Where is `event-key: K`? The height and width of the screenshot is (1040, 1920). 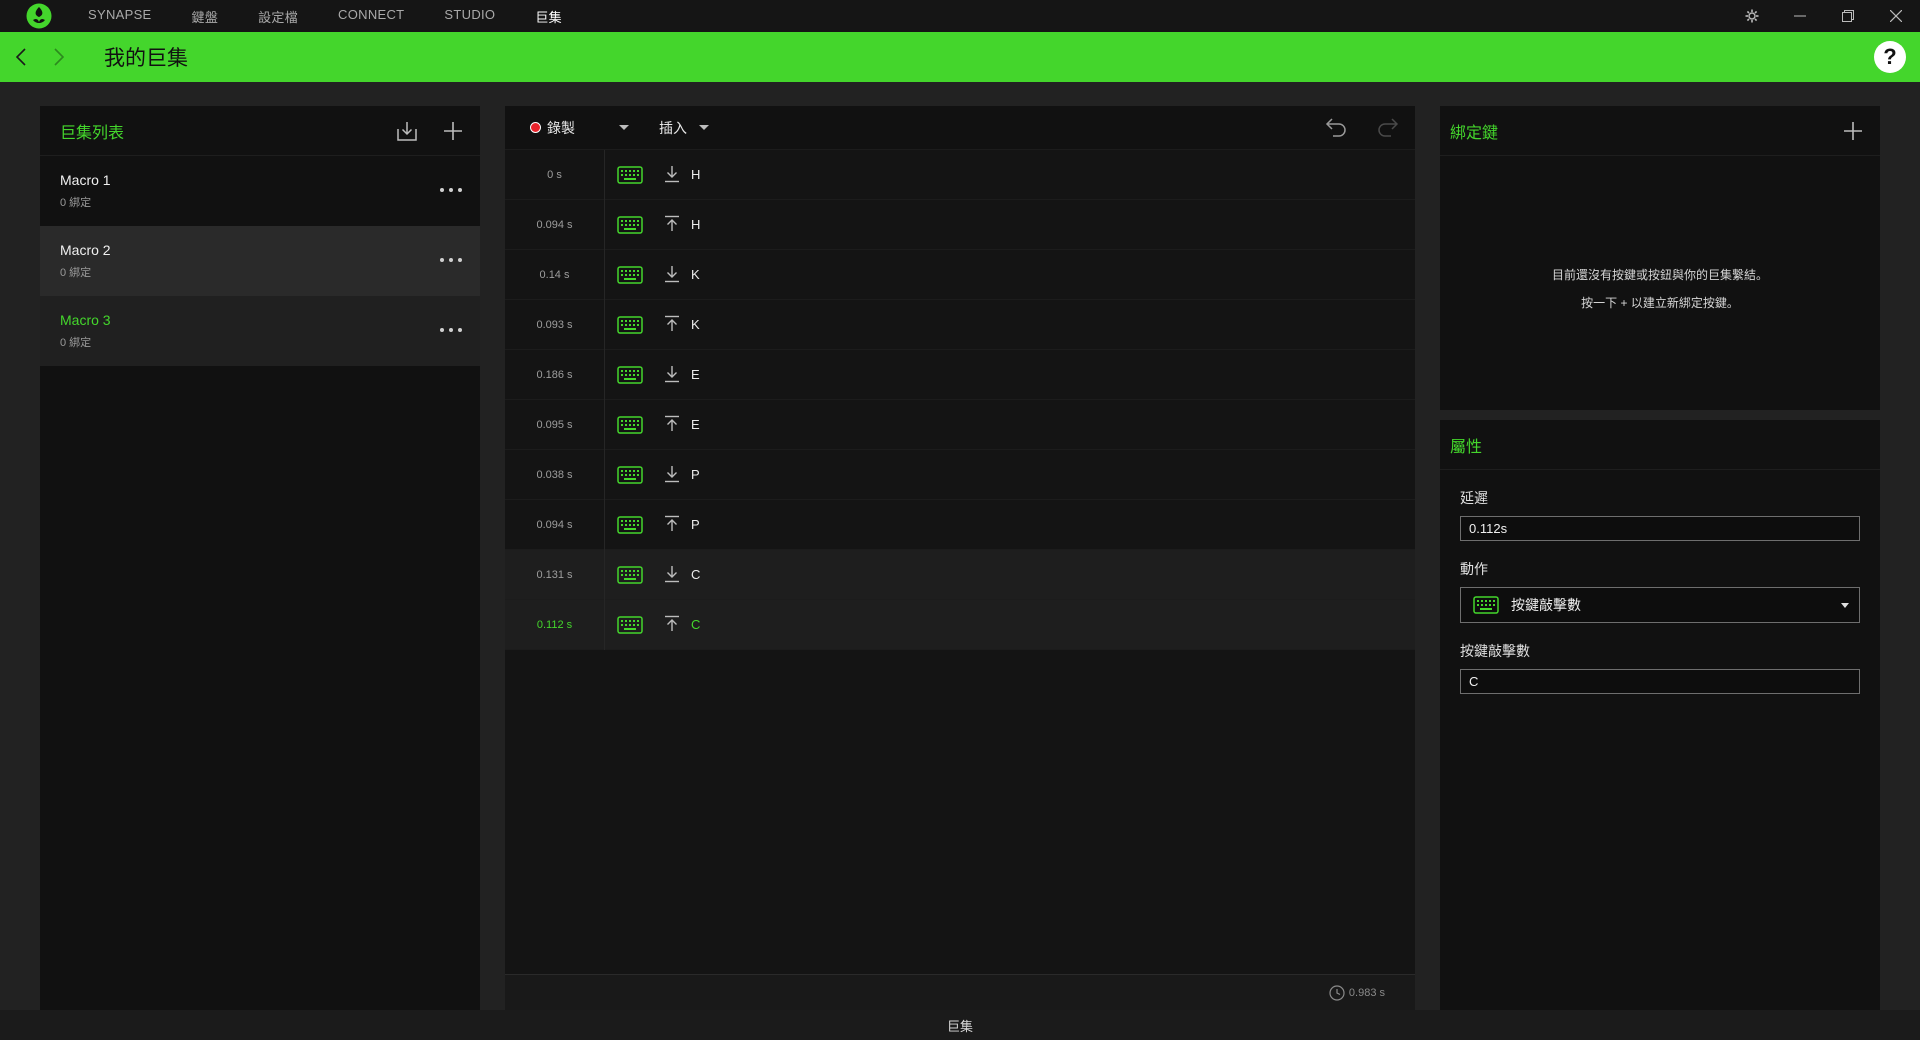
event-key: K is located at coordinates (695, 324).